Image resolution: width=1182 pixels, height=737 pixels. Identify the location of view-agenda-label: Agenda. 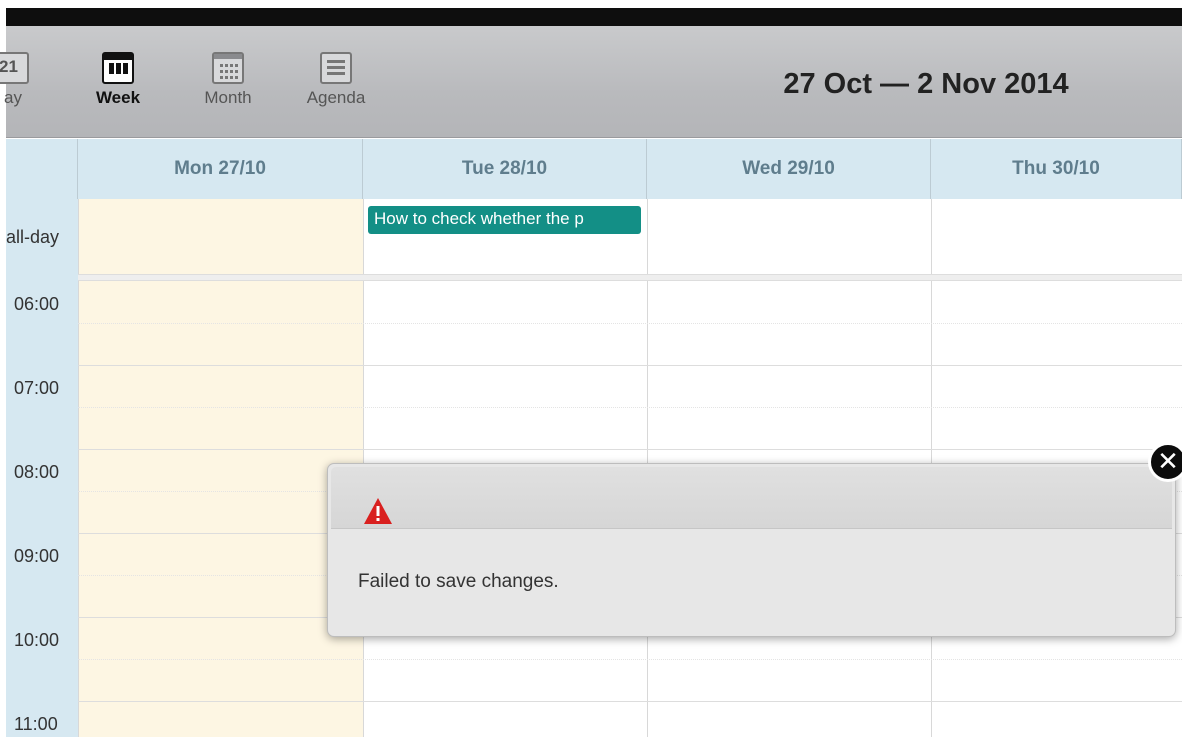
(336, 97).